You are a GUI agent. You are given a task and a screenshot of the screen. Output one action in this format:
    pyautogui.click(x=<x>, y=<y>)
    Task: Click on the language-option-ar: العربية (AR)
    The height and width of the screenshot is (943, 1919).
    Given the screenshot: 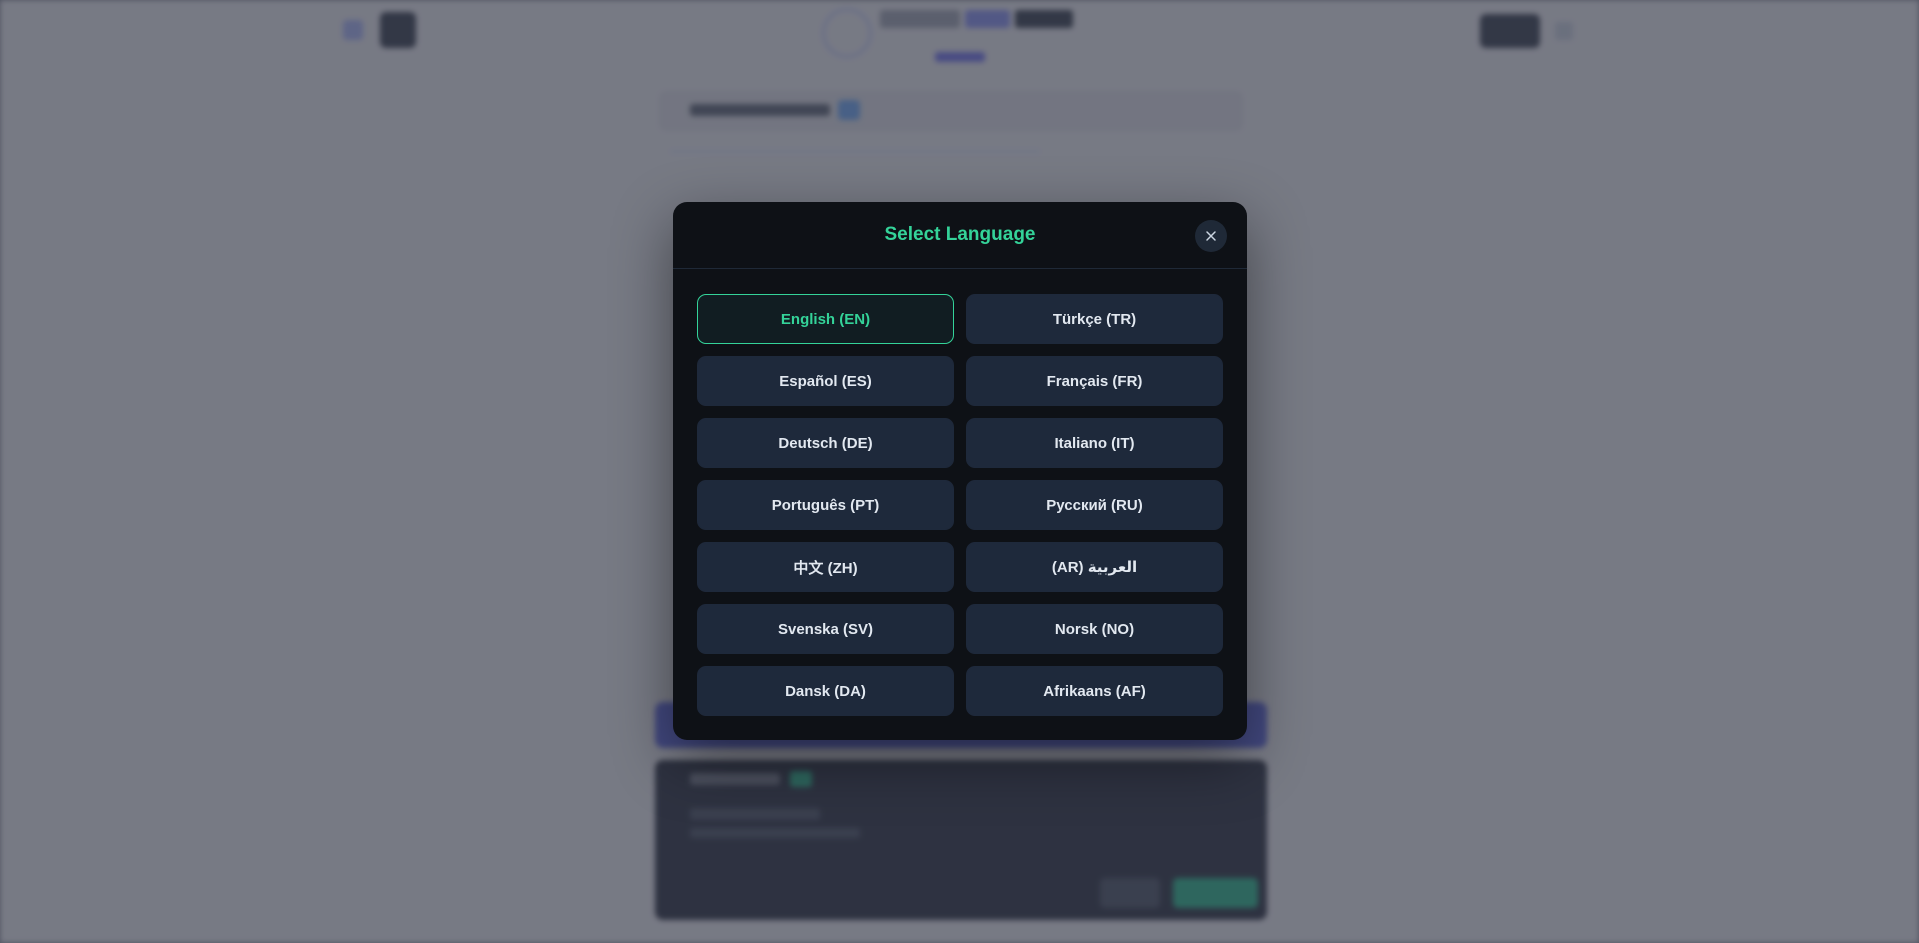 What is the action you would take?
    pyautogui.click(x=1094, y=567)
    